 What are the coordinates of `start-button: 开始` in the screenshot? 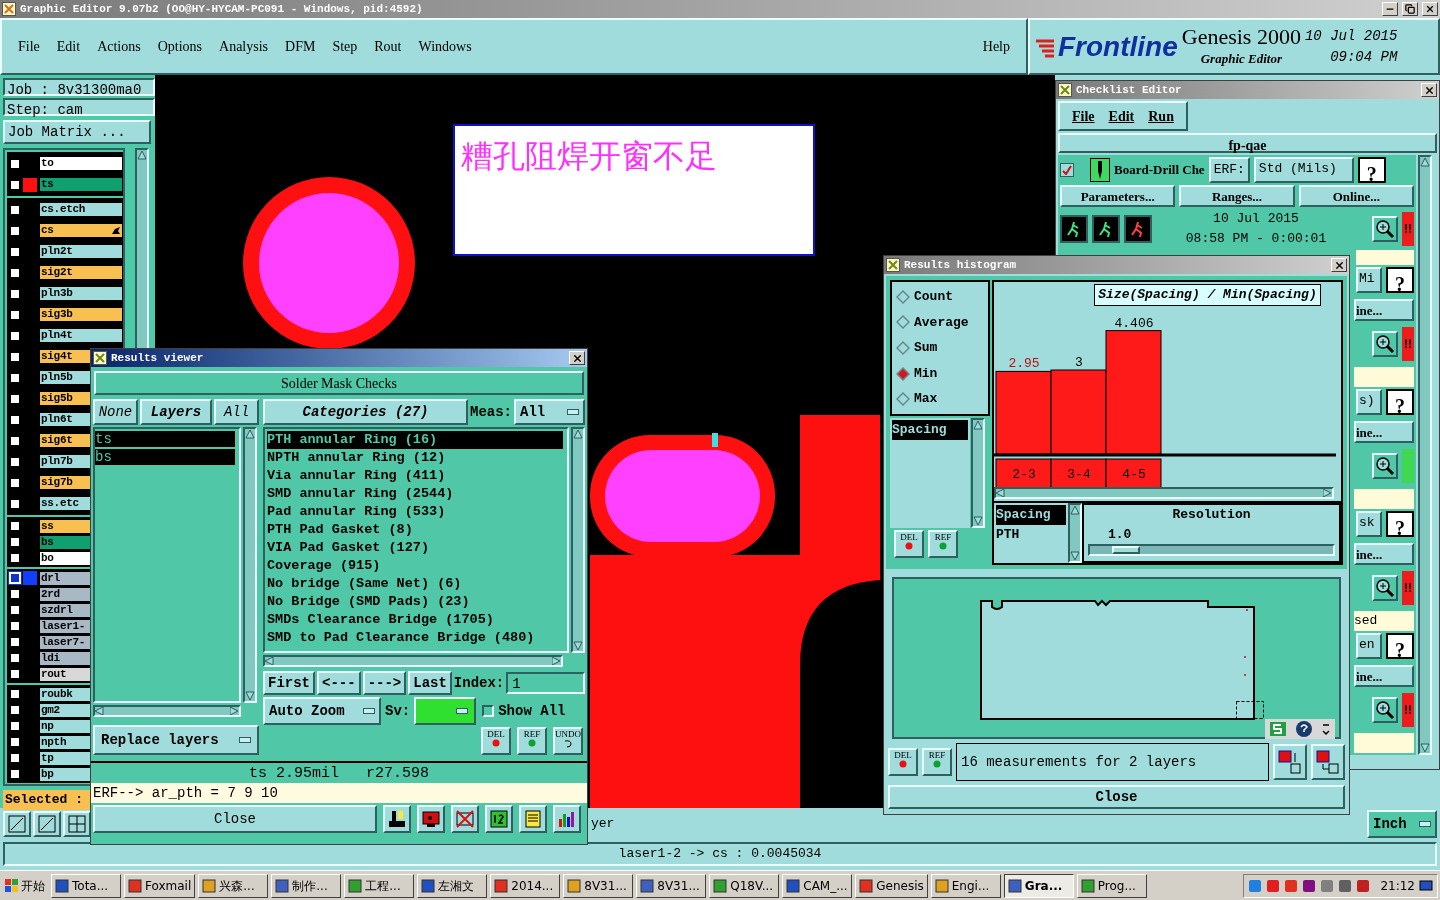 It's located at (25, 885).